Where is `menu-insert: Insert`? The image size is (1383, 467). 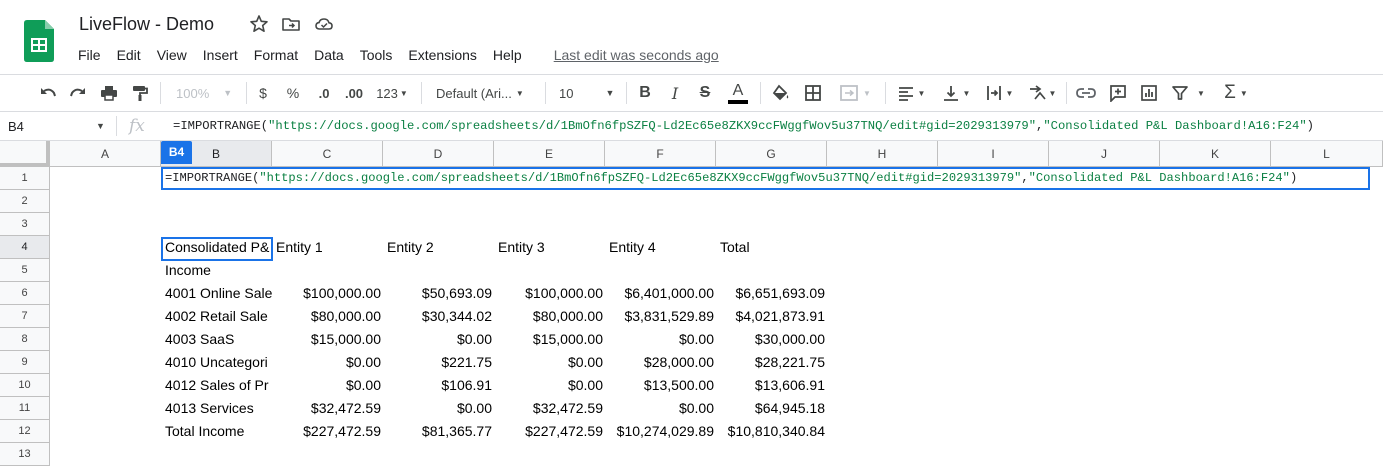
menu-insert: Insert is located at coordinates (220, 55).